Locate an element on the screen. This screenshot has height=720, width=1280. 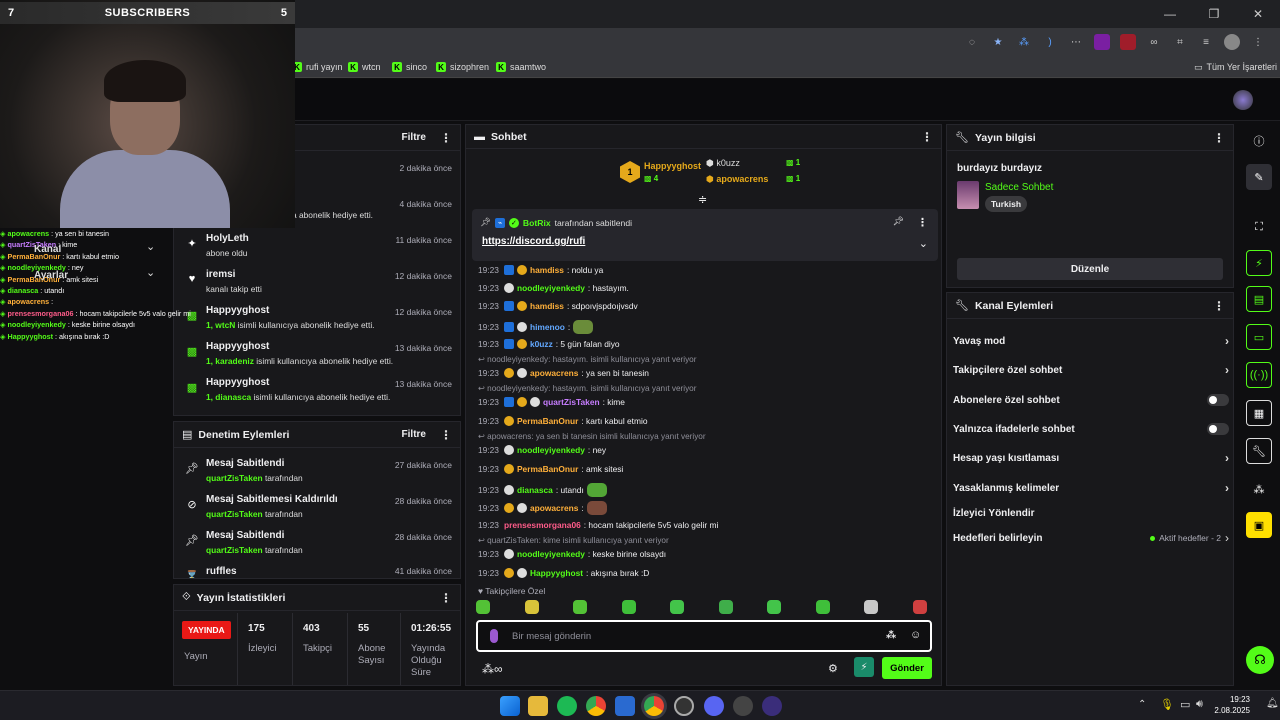
translate-extension-icon: ⁂ is located at coordinates (1024, 42).